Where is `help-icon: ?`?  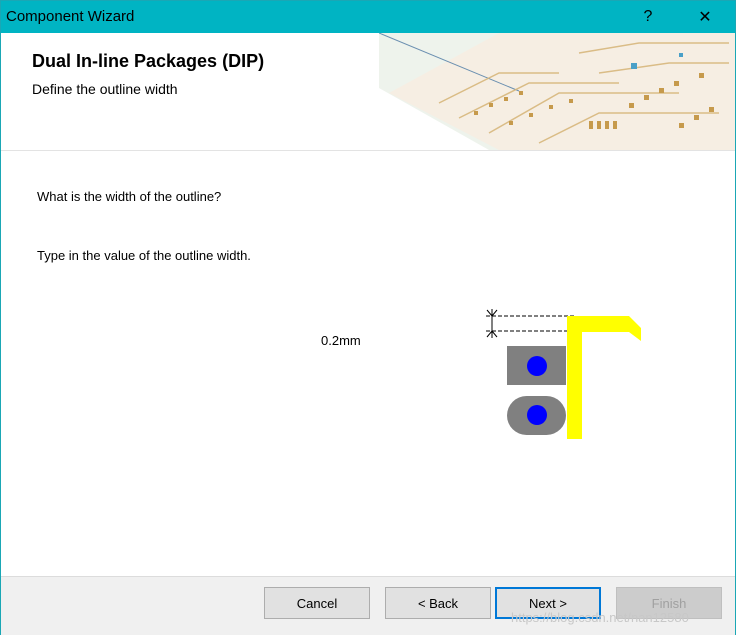
help-icon: ? is located at coordinates (648, 16).